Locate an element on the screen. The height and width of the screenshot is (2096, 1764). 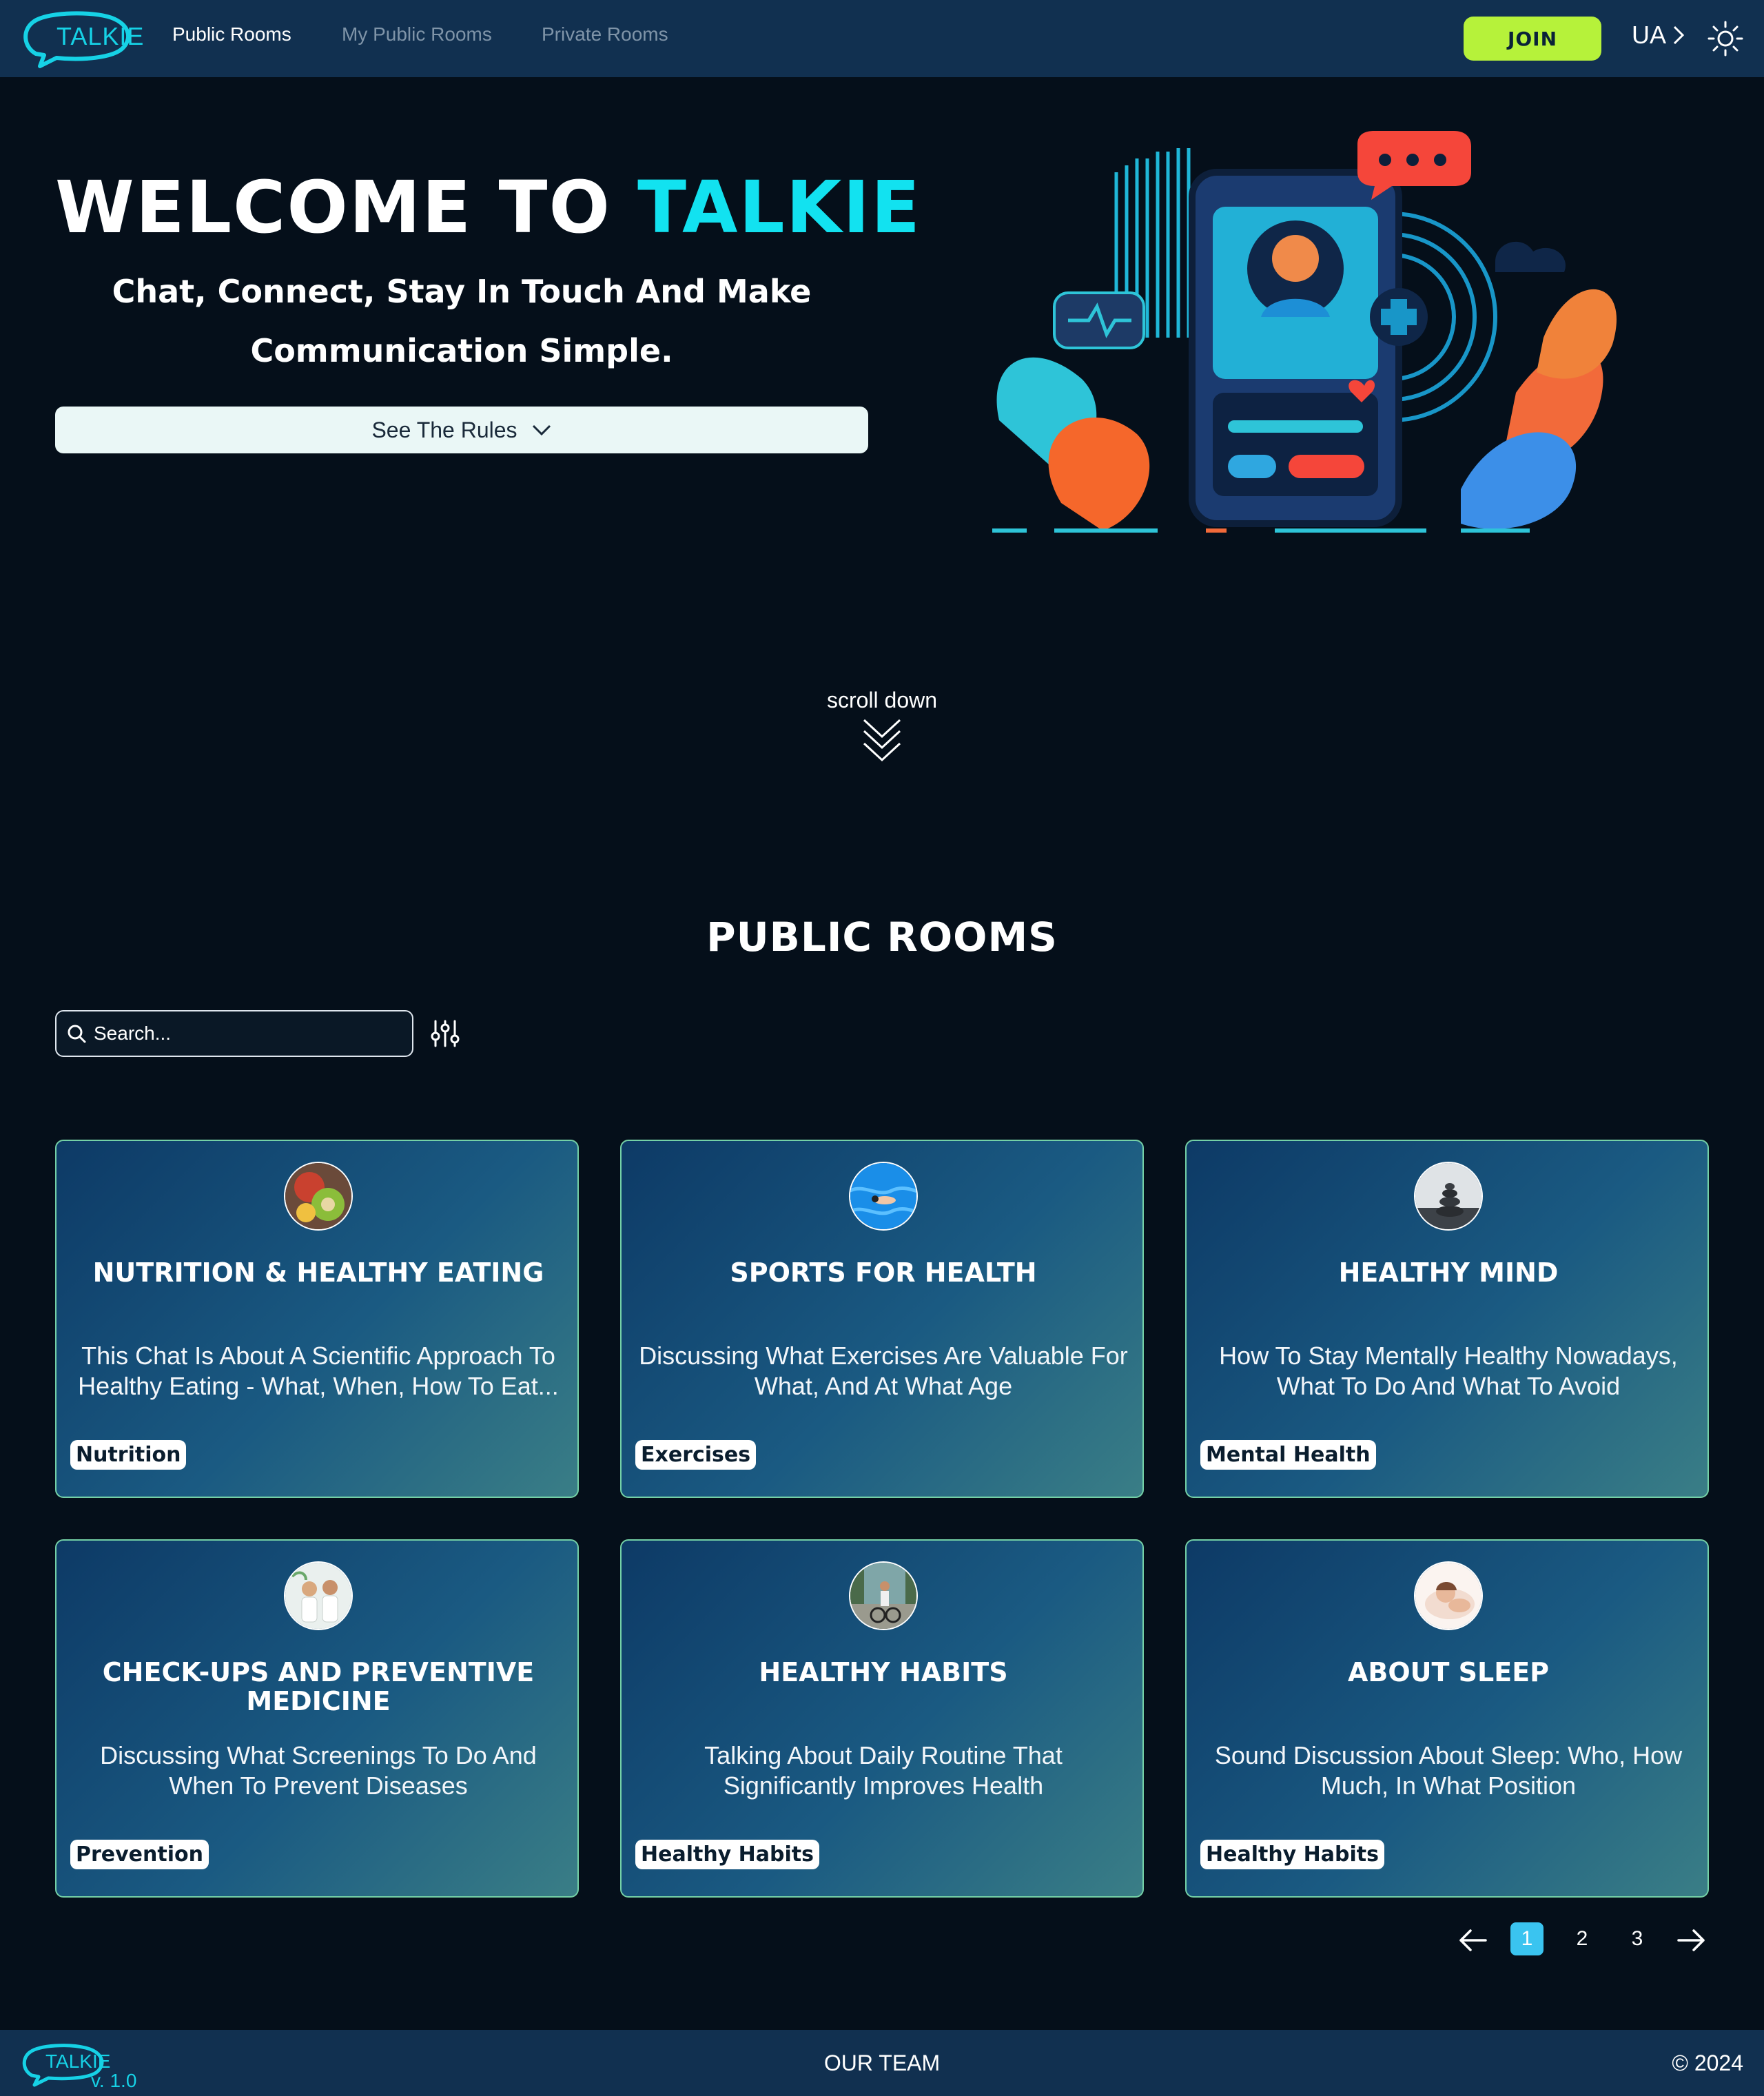
chevron-right-icon is located at coordinates (1679, 35).